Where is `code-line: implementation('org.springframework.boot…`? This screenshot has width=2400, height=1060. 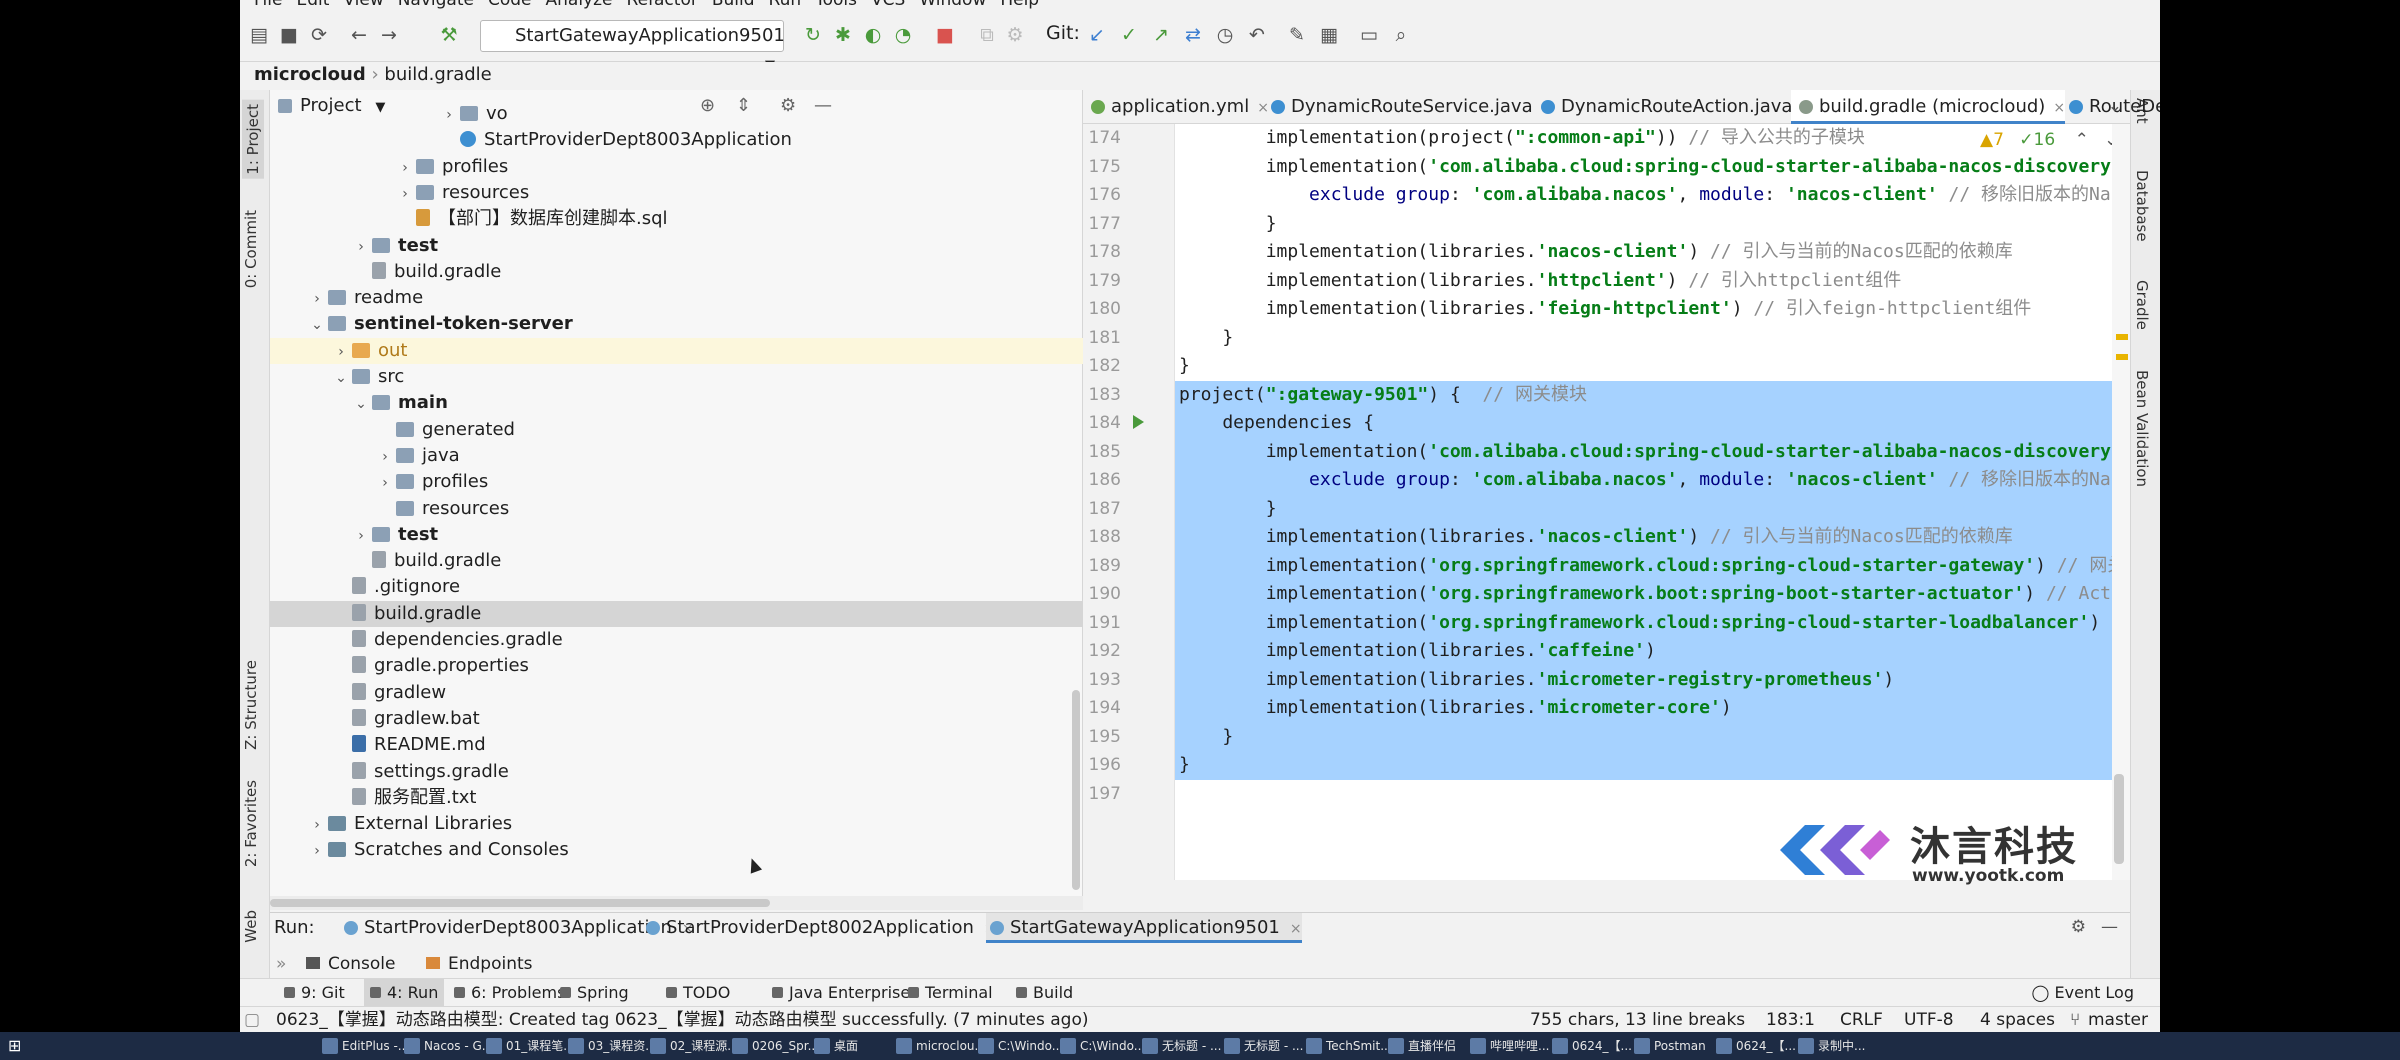 code-line: implementation('org.springframework.boot… is located at coordinates (1652, 594).